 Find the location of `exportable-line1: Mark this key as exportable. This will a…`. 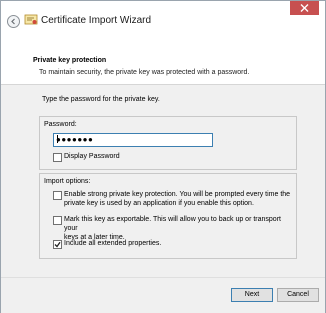

exportable-line1: Mark this key as exportable. This will a… is located at coordinates (172, 224).